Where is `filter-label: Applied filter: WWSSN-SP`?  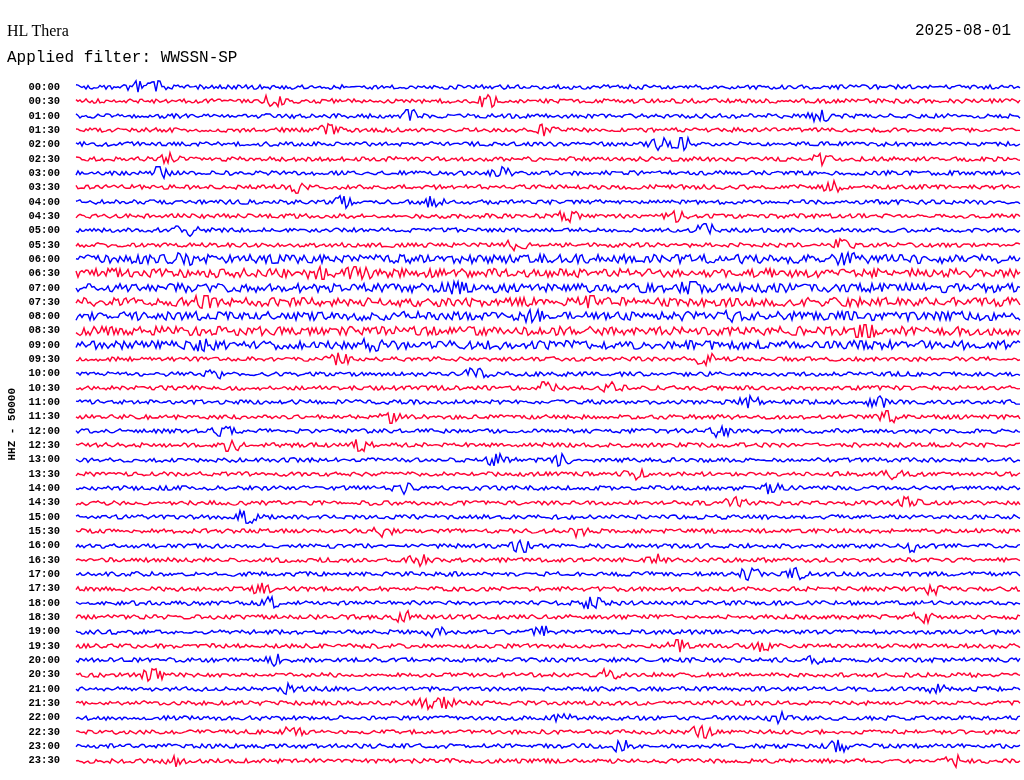
filter-label: Applied filter: WWSSN-SP is located at coordinates (122, 58).